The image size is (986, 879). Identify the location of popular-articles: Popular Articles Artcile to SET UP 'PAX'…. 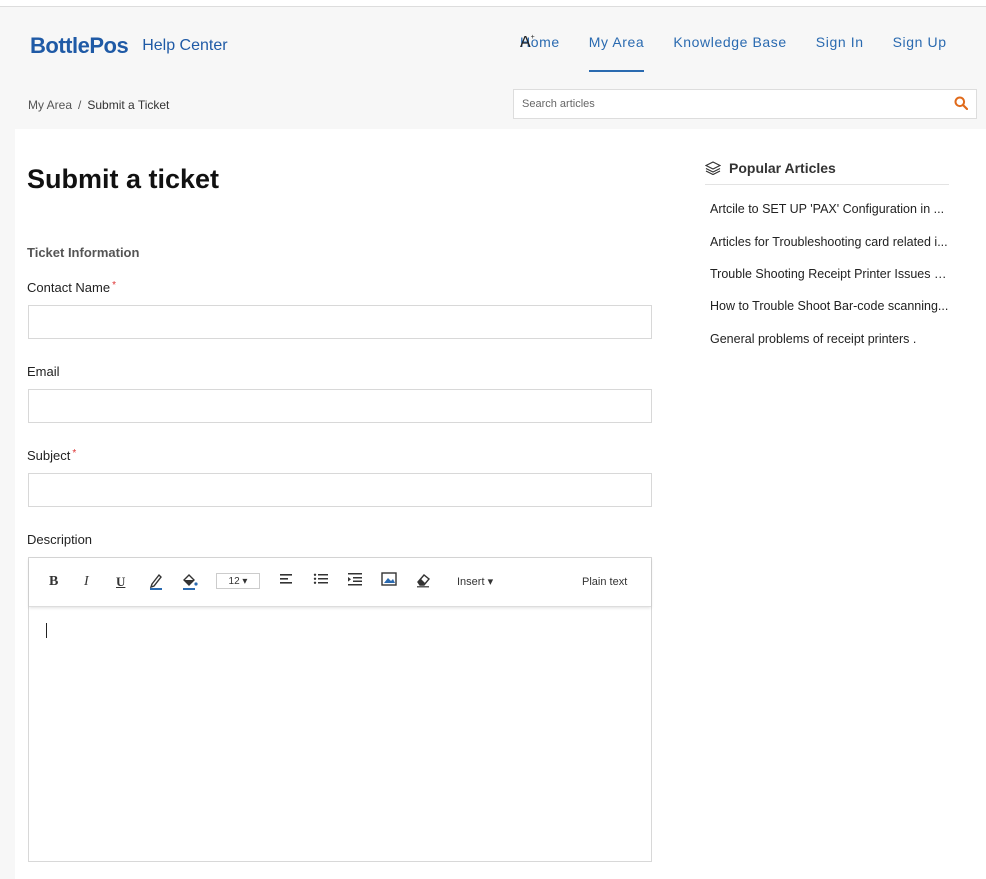
(827, 253).